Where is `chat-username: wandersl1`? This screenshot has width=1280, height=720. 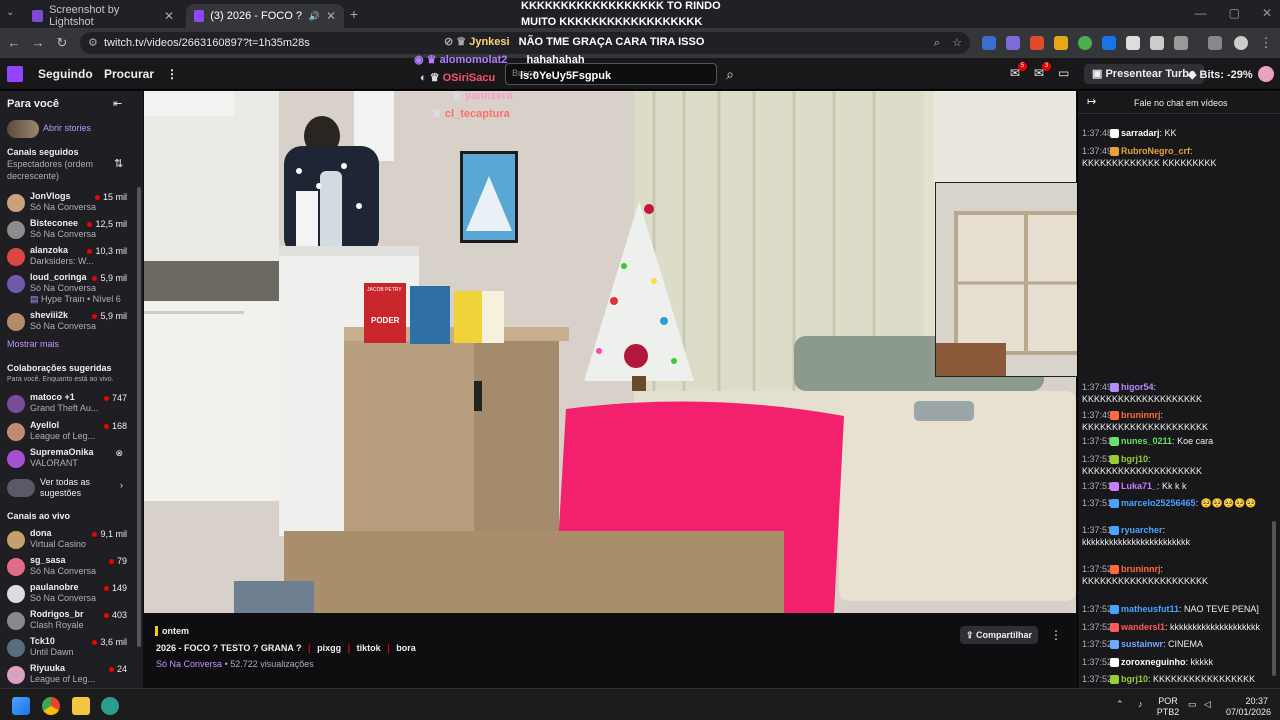 chat-username: wandersl1 is located at coordinates (1143, 627).